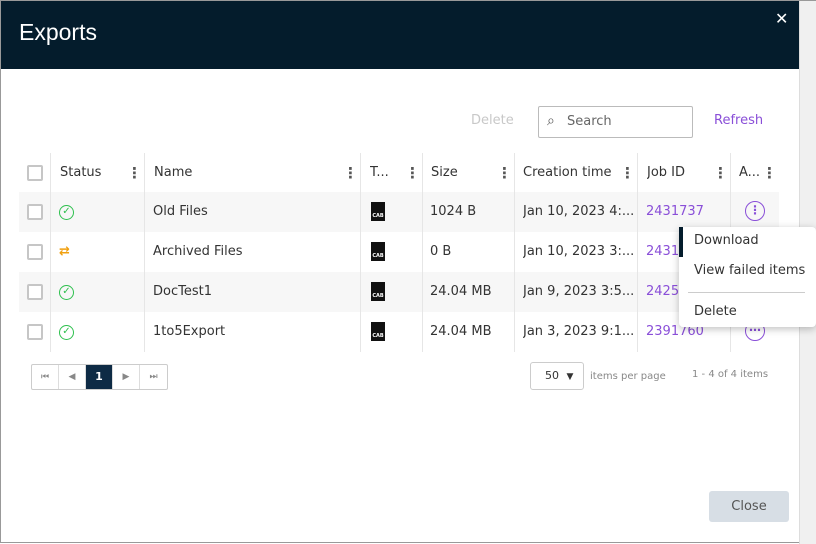 This screenshot has width=816, height=544. Describe the element at coordinates (551, 121) in the screenshot. I see `search-icon: ⌕` at that location.